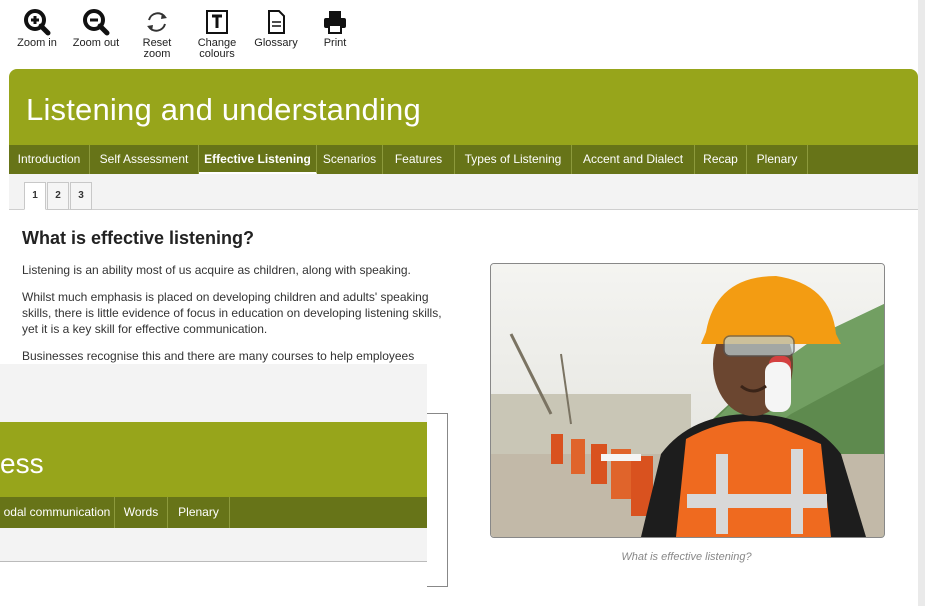 The image size is (925, 606). What do you see at coordinates (213, 393) in the screenshot?
I see `overlay-toolbar-area` at bounding box center [213, 393].